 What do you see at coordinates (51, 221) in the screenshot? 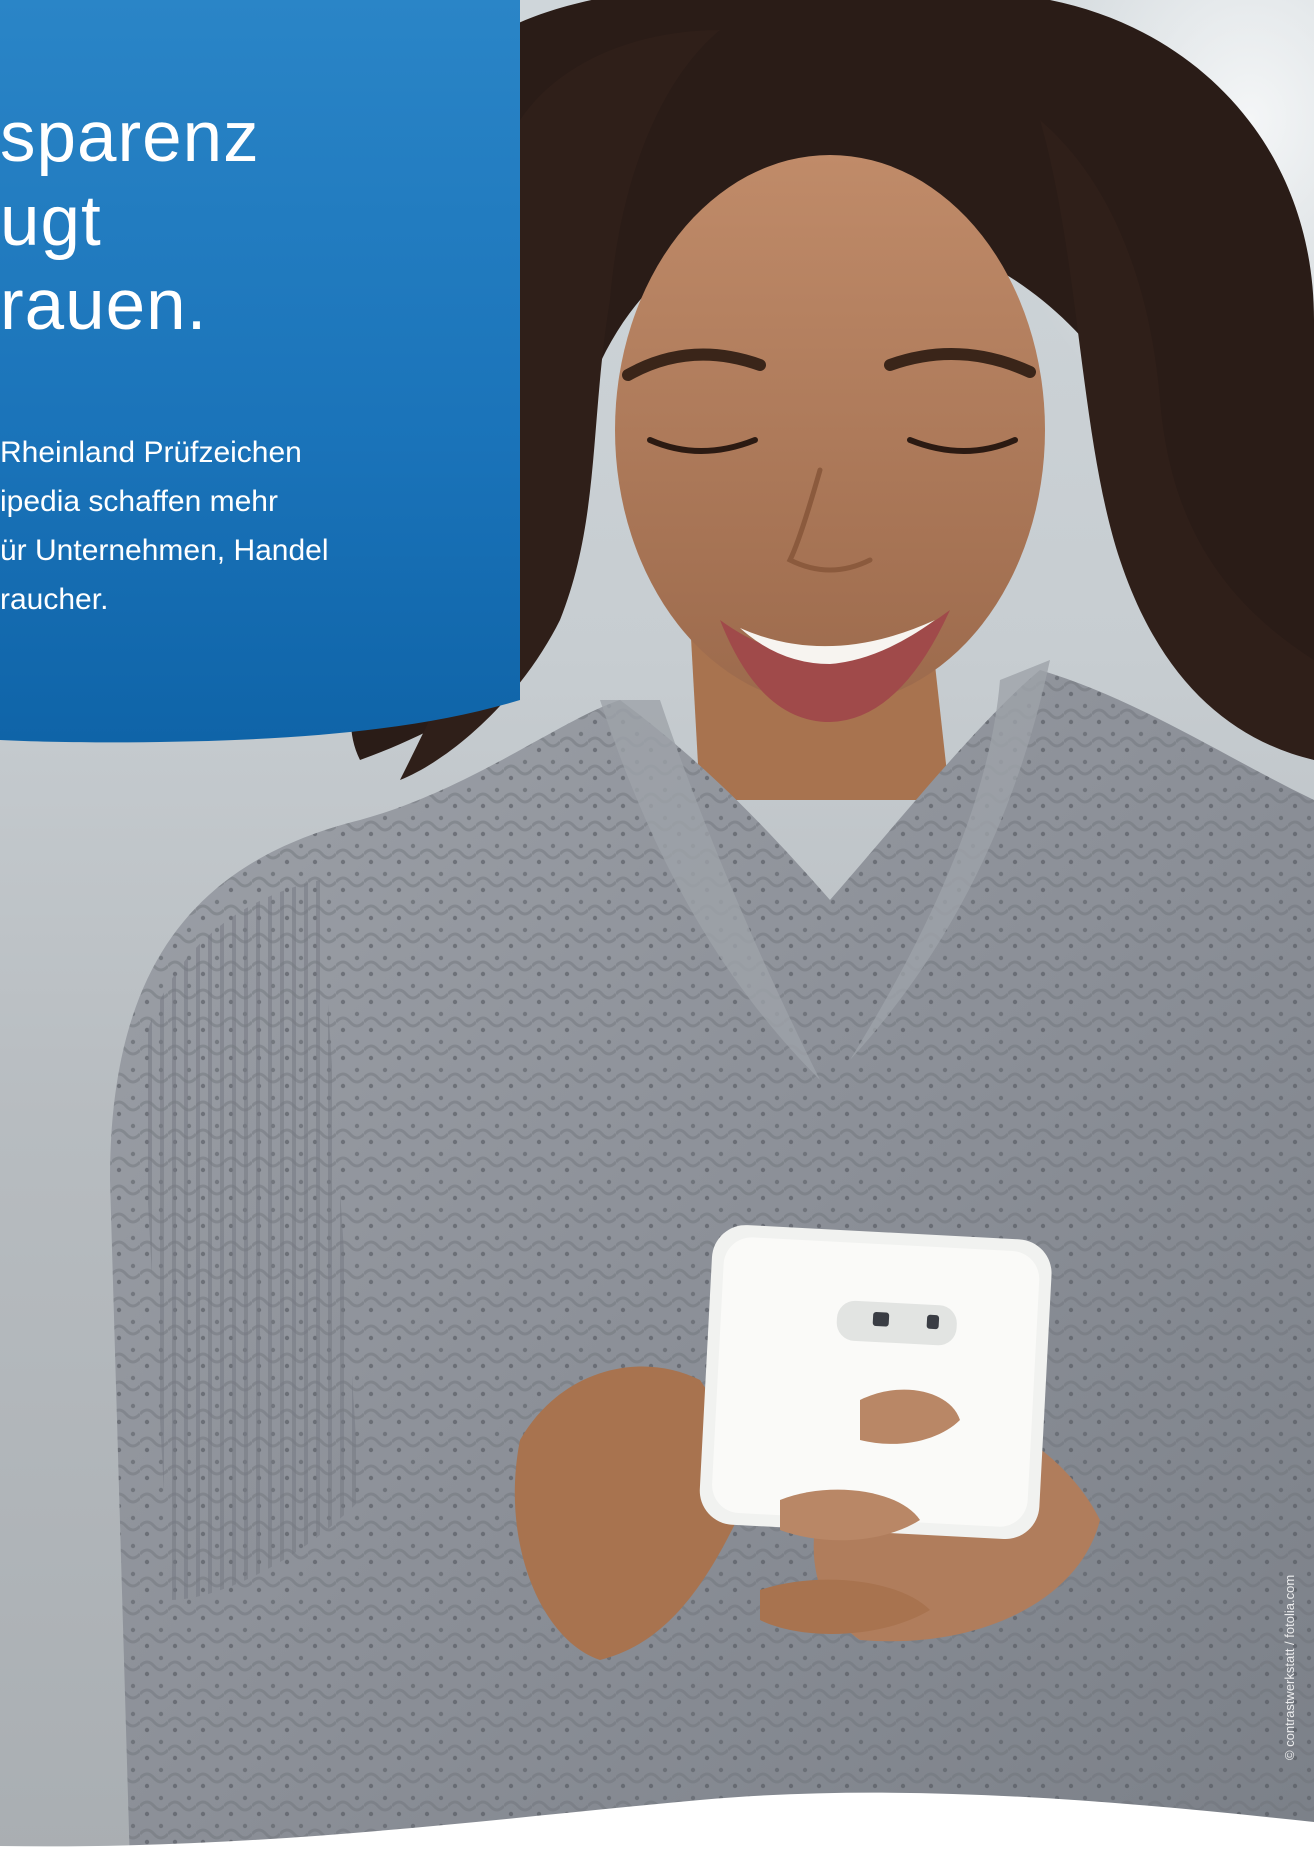
I see `headline-line-2: ugt` at bounding box center [51, 221].